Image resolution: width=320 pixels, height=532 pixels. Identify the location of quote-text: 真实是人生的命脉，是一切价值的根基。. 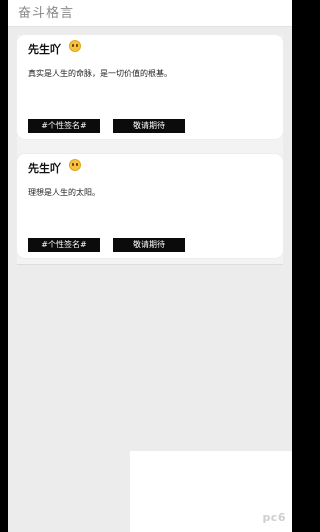
(100, 73).